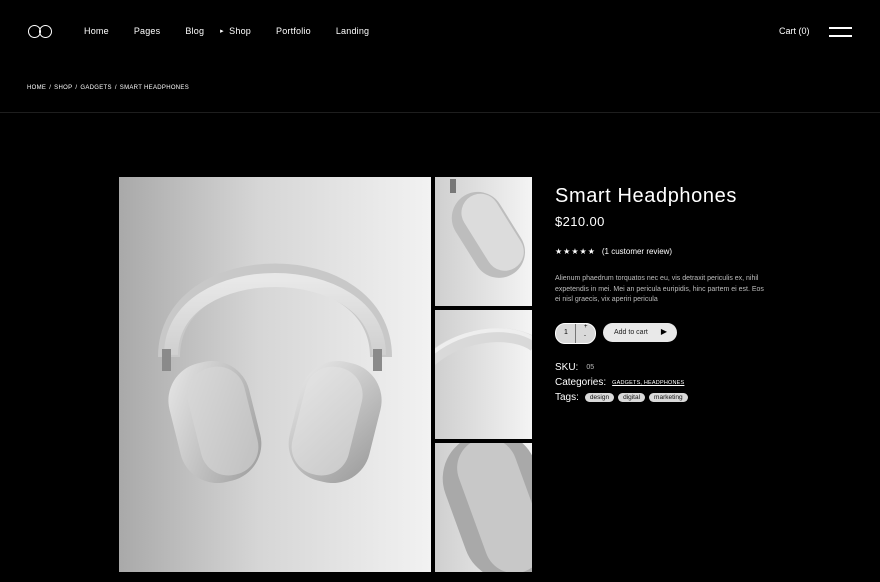 This screenshot has width=880, height=582. What do you see at coordinates (440, 112) in the screenshot?
I see `header-divider` at bounding box center [440, 112].